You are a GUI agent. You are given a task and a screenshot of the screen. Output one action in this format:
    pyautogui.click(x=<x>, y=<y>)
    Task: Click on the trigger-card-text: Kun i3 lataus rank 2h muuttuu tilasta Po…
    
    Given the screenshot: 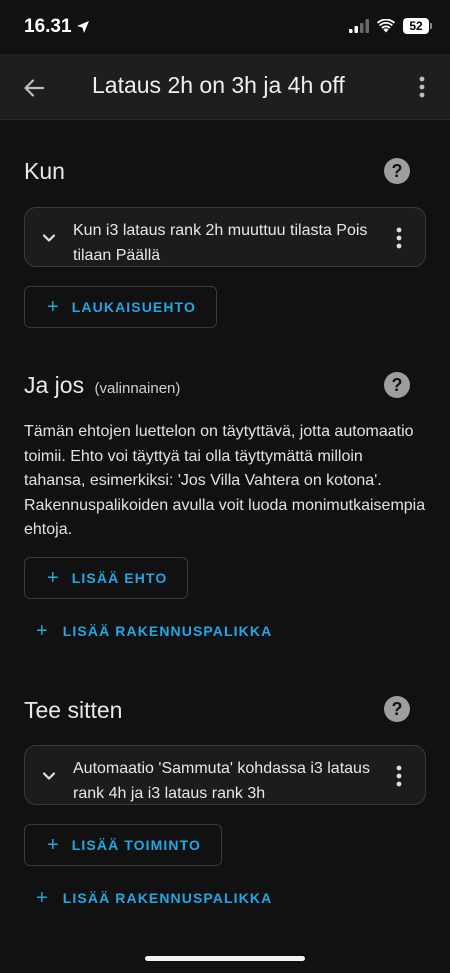 What is the action you would take?
    pyautogui.click(x=220, y=243)
    